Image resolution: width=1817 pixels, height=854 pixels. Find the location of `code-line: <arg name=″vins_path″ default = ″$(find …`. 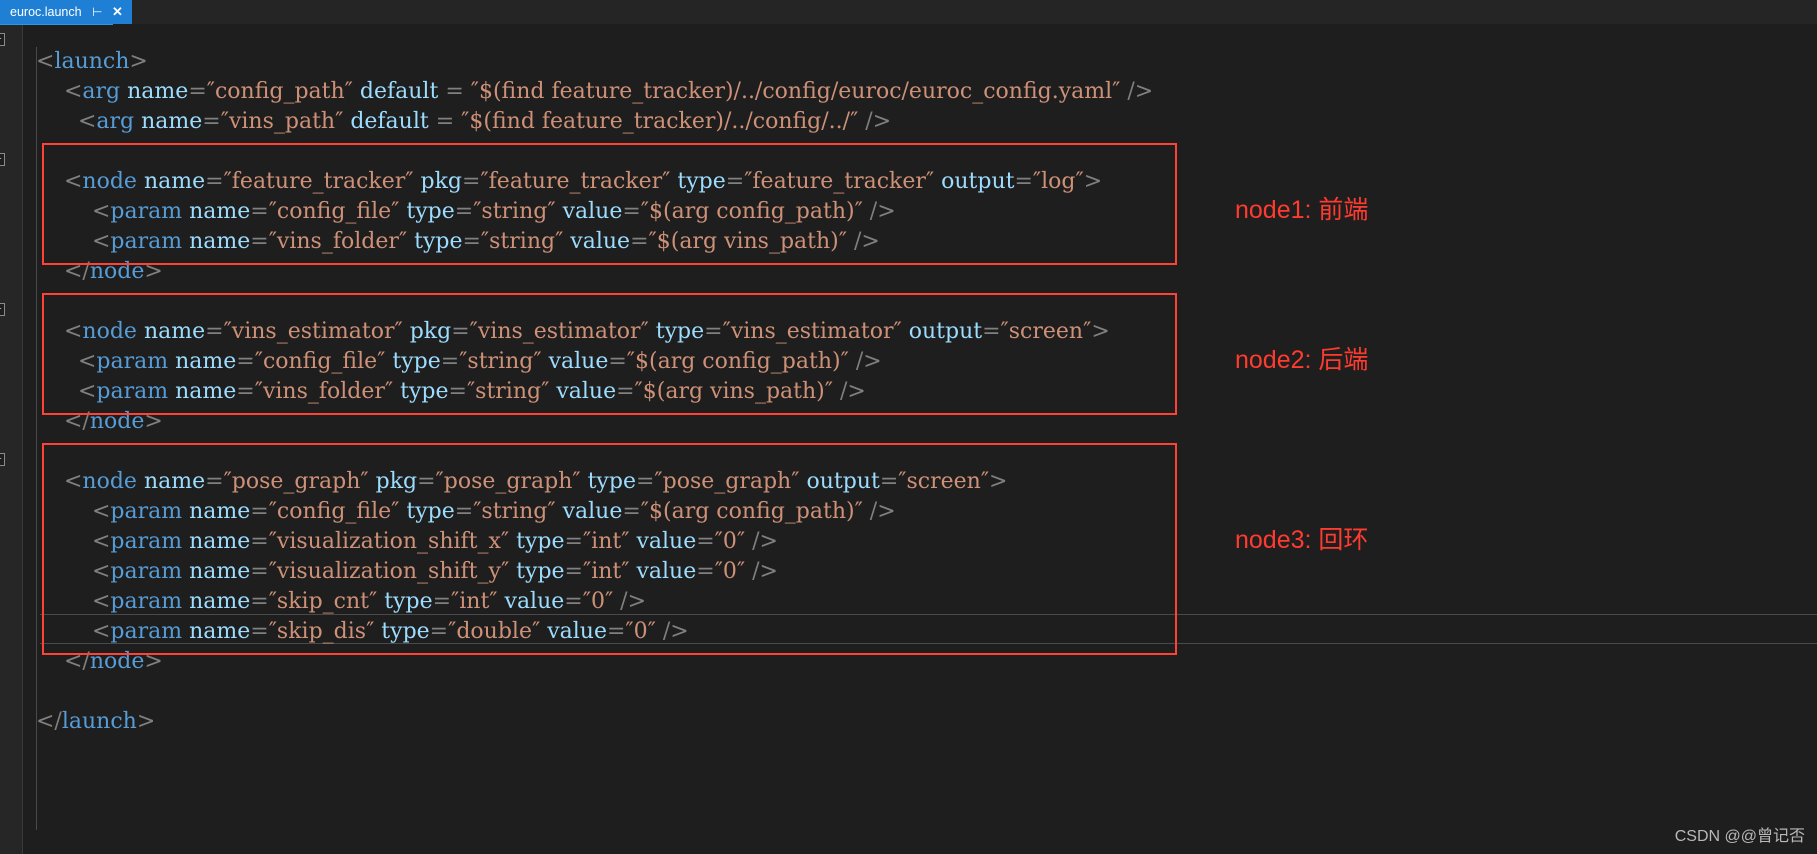

code-line: <arg name=″vins_path″ default = ″$(find … is located at coordinates (594, 122).